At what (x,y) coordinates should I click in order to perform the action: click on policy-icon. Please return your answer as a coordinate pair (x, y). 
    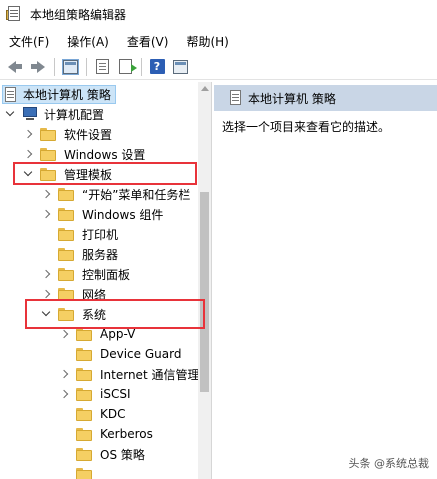
    Looking at the image, I should click on (235, 98).